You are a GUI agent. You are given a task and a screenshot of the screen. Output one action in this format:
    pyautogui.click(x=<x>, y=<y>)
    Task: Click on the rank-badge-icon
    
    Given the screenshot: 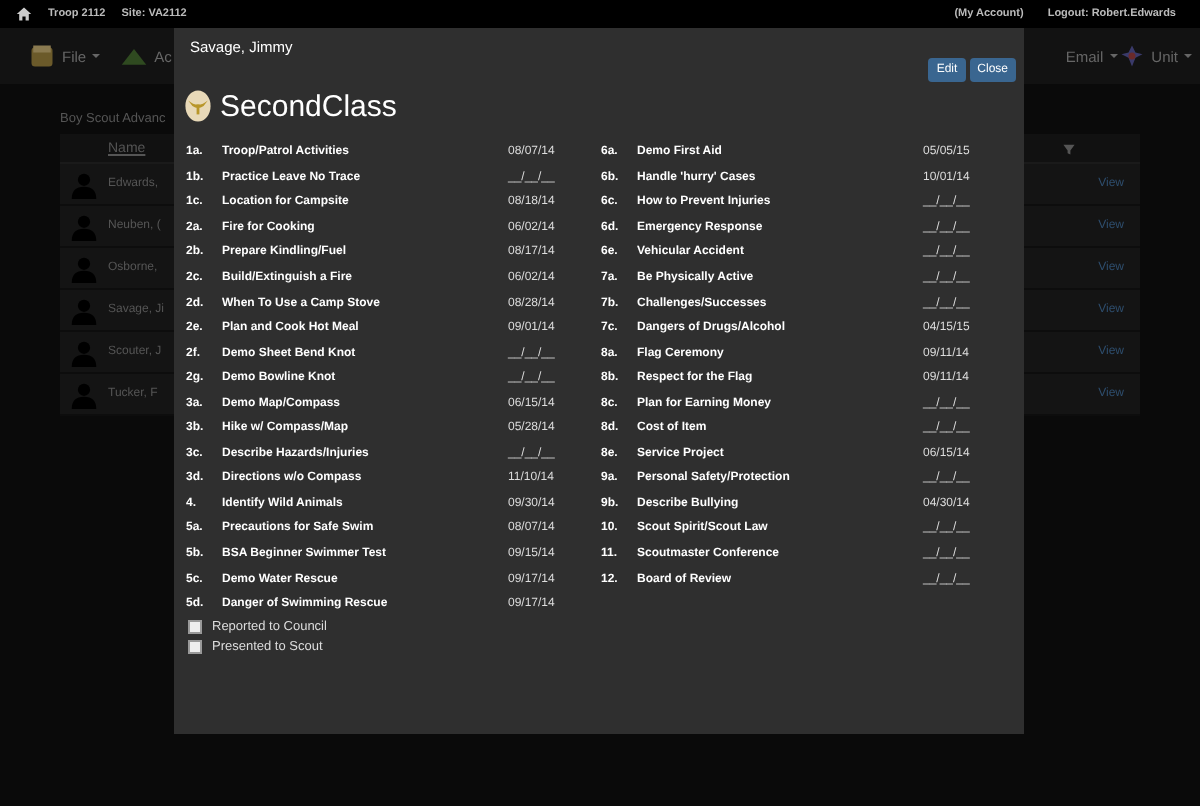 What is the action you would take?
    pyautogui.click(x=198, y=106)
    